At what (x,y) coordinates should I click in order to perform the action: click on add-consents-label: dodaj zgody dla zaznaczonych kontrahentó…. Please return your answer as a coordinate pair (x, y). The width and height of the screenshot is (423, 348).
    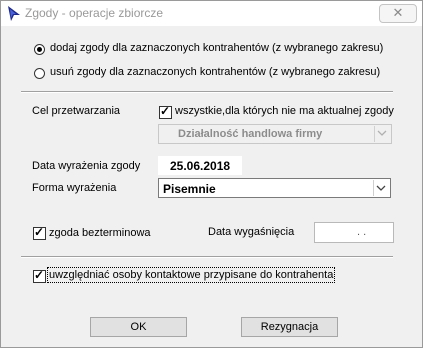
    Looking at the image, I should click on (216, 48).